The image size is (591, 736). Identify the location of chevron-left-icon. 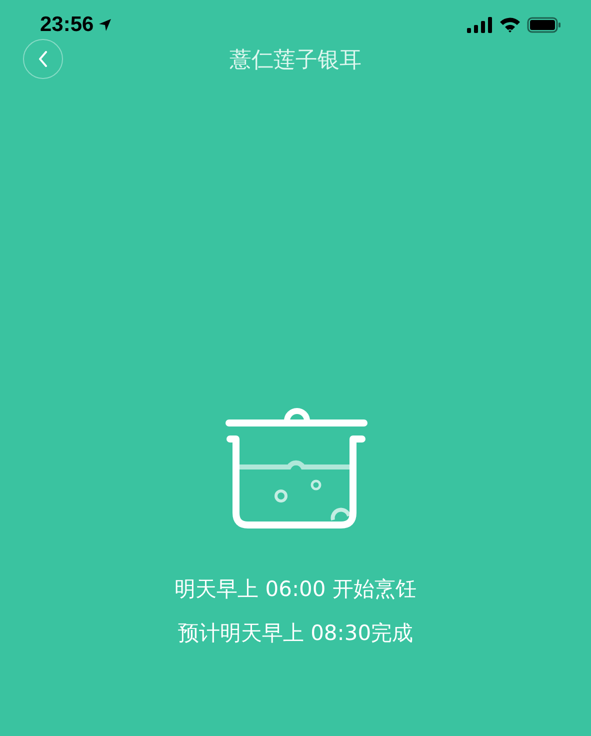
(43, 59).